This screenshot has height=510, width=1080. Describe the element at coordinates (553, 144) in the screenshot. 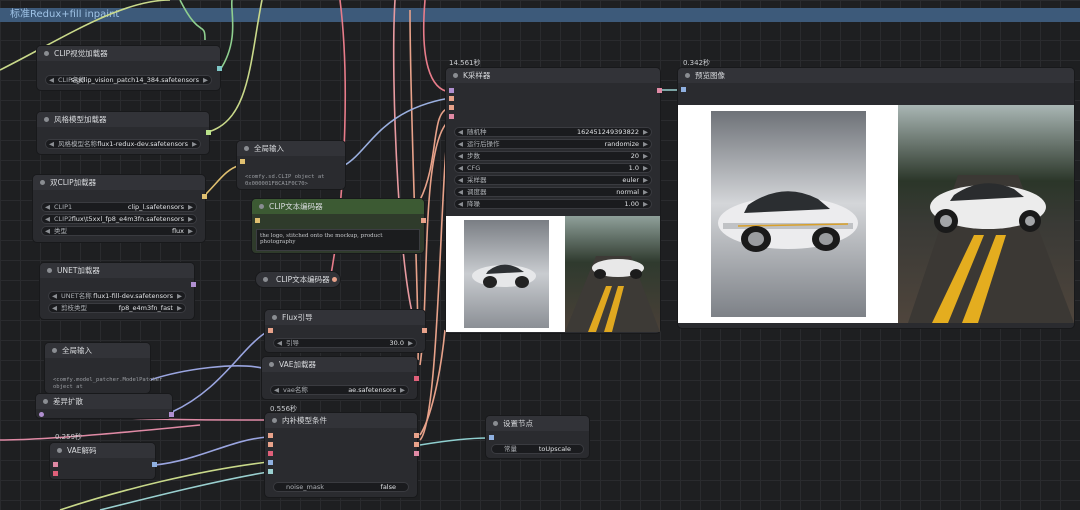

I see `control-after-generate-widget: ◀ 运行后操作 randomize ▶` at that location.